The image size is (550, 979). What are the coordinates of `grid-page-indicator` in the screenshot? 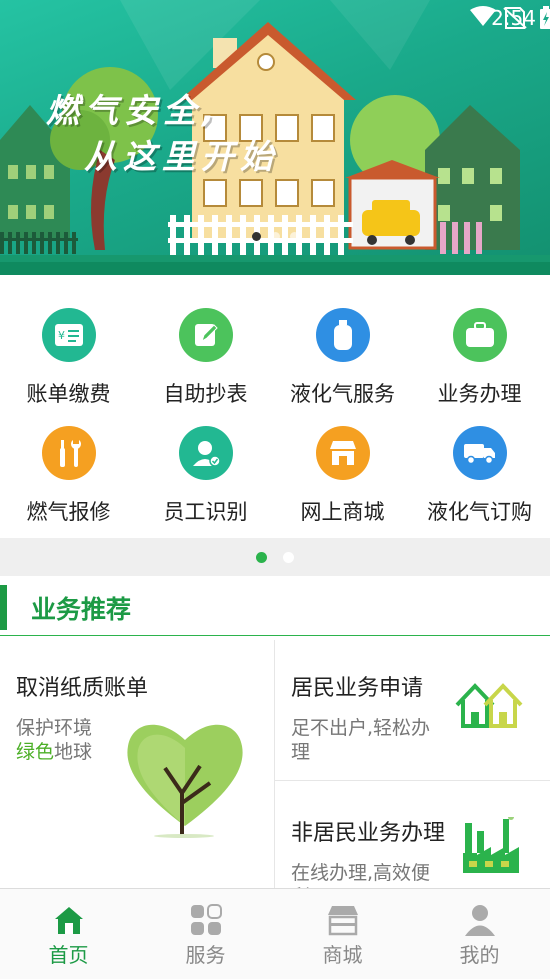 It's located at (275, 557).